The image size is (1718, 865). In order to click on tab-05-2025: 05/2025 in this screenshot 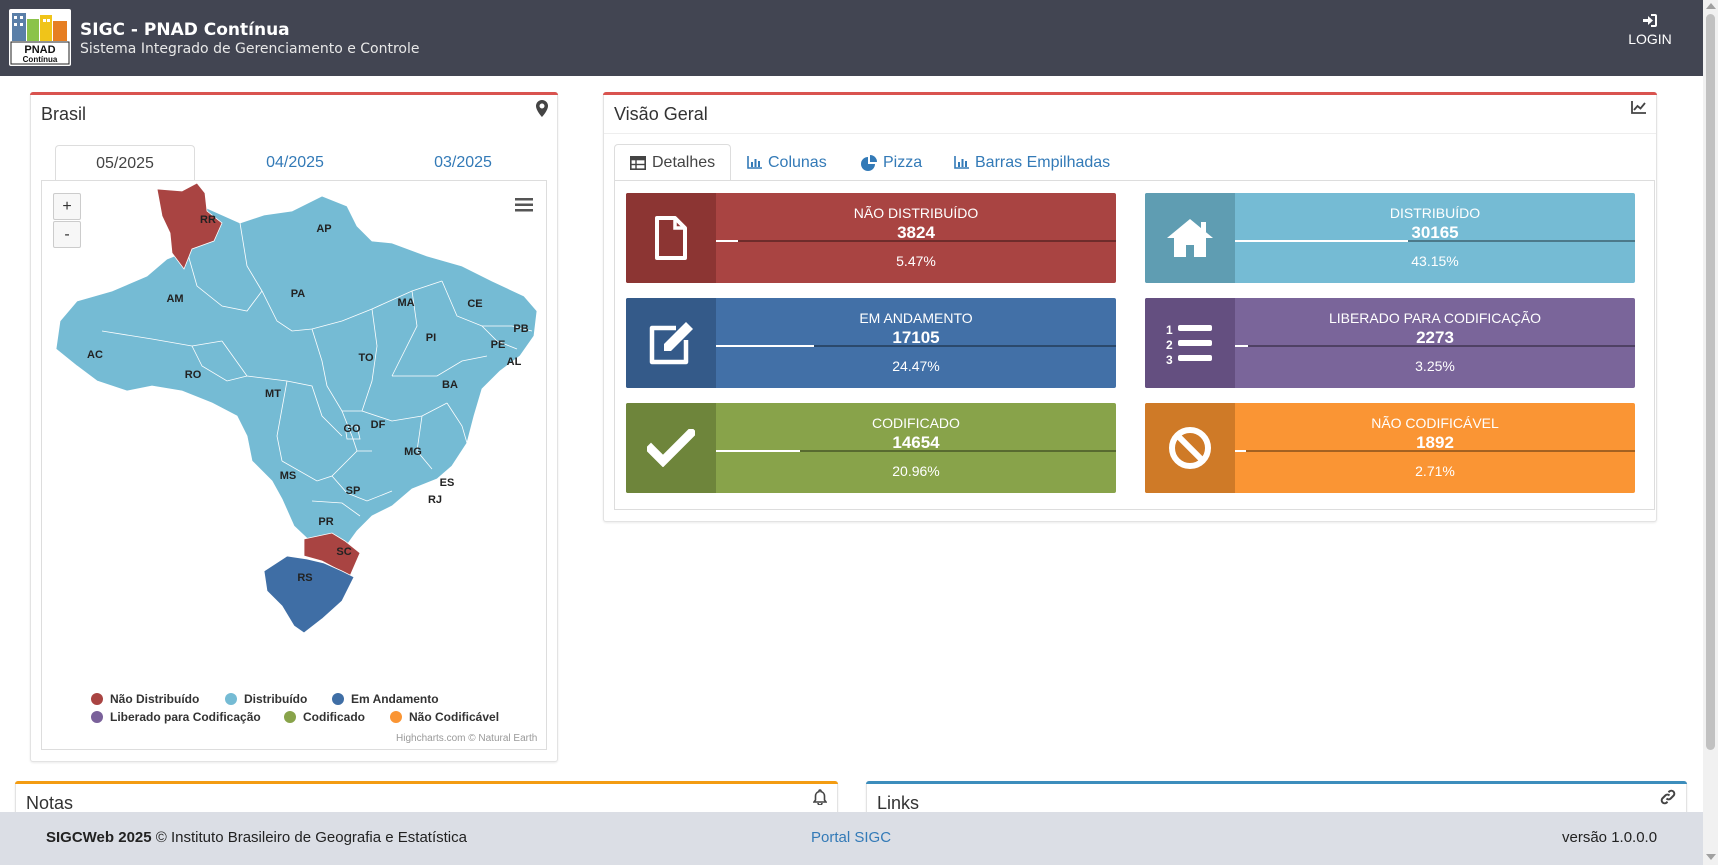, I will do `click(125, 163)`.